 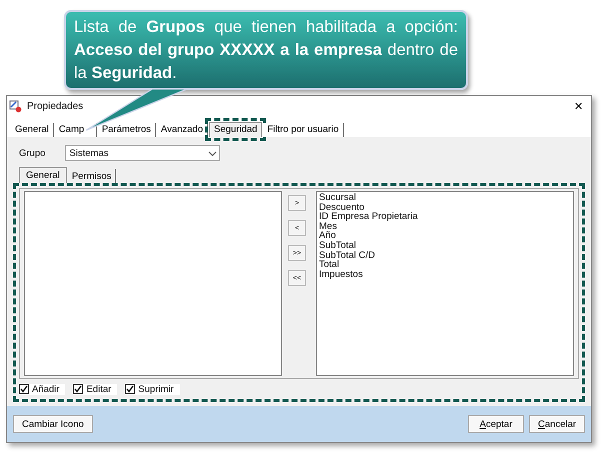 What do you see at coordinates (53, 424) in the screenshot?
I see `change-icon-button: Cambiar Icono` at bounding box center [53, 424].